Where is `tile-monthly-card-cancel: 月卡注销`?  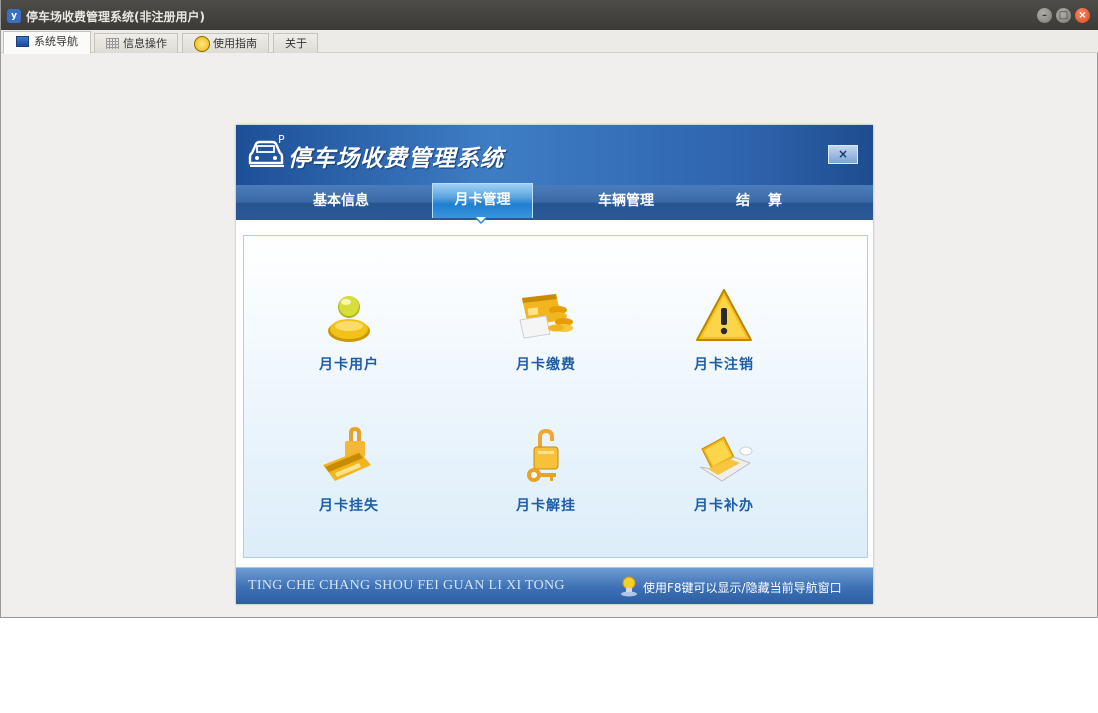 tile-monthly-card-cancel: 月卡注销 is located at coordinates (724, 336).